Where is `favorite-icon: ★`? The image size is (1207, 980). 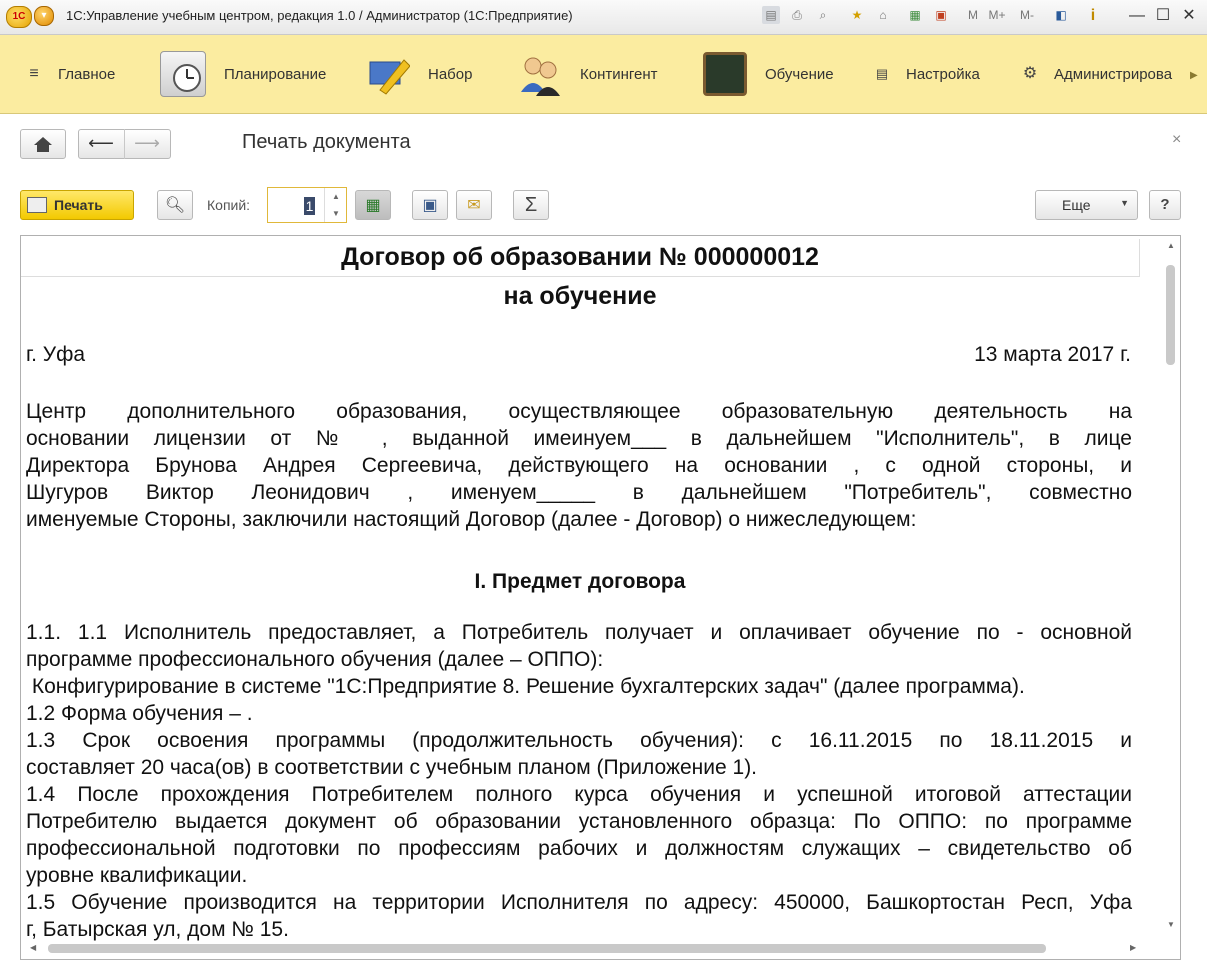 favorite-icon: ★ is located at coordinates (857, 15).